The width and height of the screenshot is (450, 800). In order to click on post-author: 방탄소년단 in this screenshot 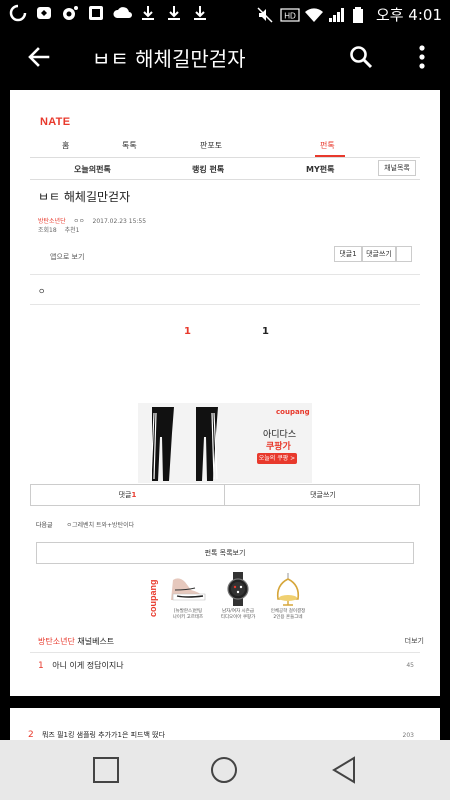, I will do `click(52, 221)`.